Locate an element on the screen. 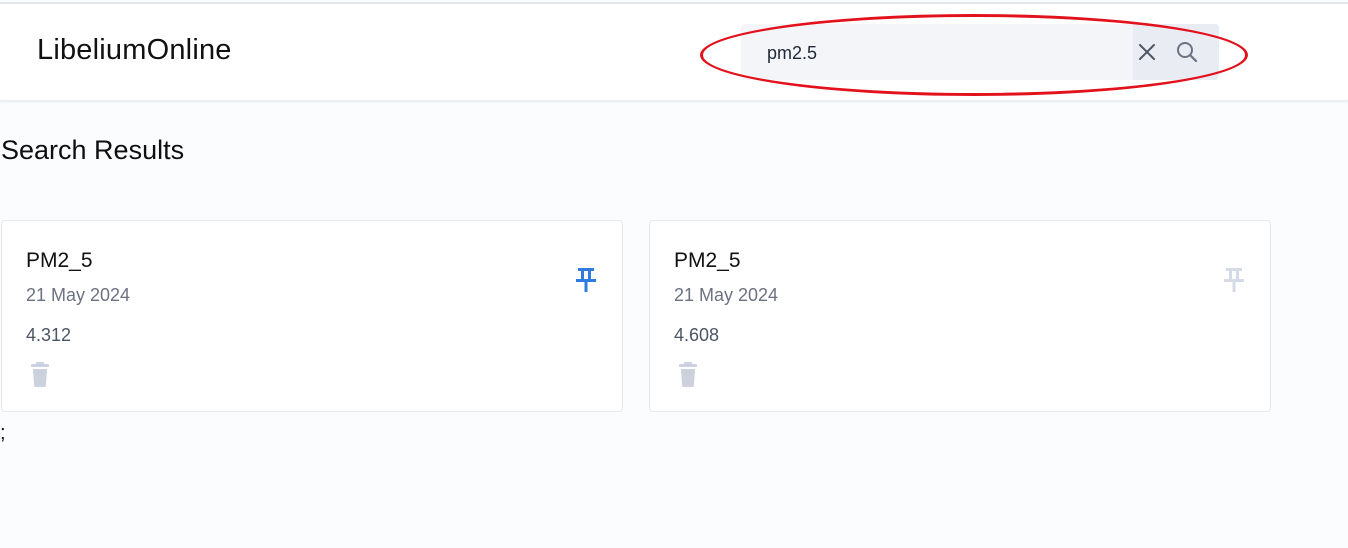 Image resolution: width=1348 pixels, height=548 pixels. search-actions is located at coordinates (1176, 52).